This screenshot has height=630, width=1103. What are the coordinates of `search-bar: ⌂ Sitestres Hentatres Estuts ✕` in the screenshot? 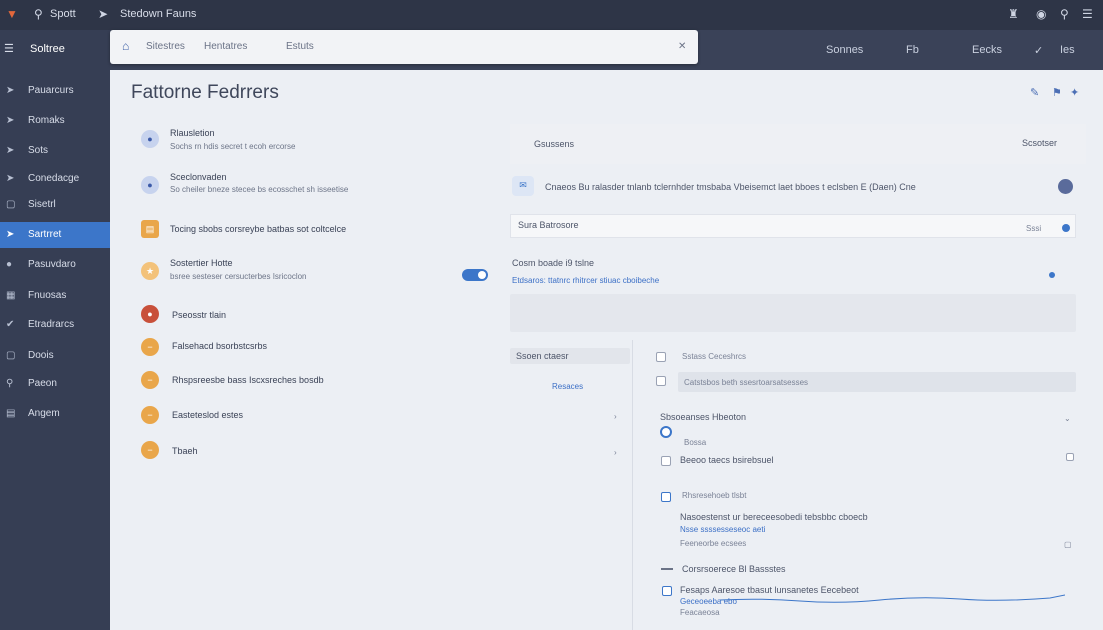 It's located at (404, 47).